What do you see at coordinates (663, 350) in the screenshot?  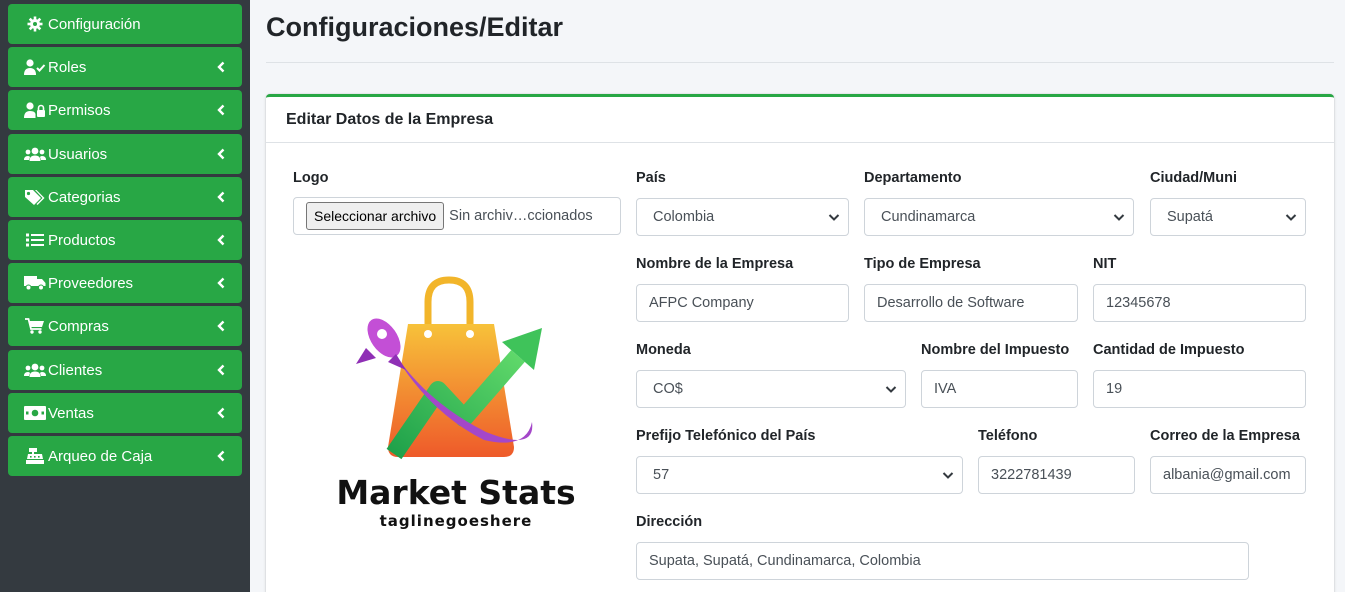 I see `moneda-label: Moneda` at bounding box center [663, 350].